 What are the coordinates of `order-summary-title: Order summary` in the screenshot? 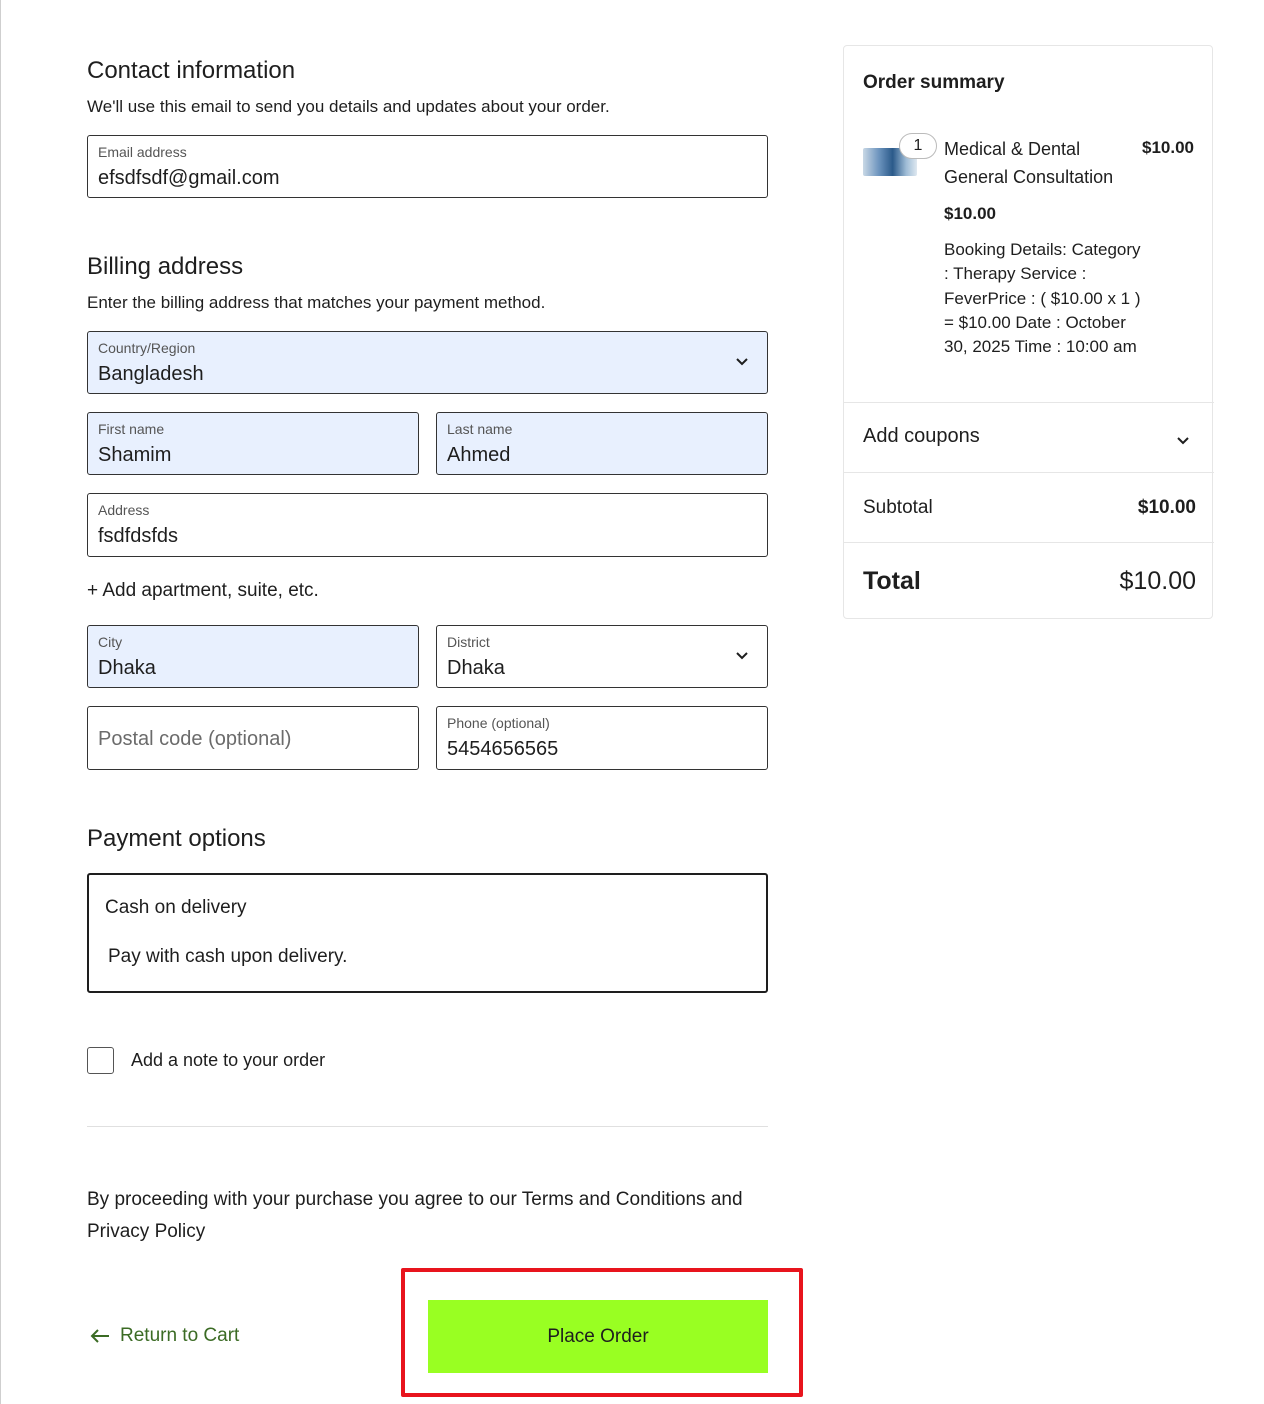 It's located at (934, 82).